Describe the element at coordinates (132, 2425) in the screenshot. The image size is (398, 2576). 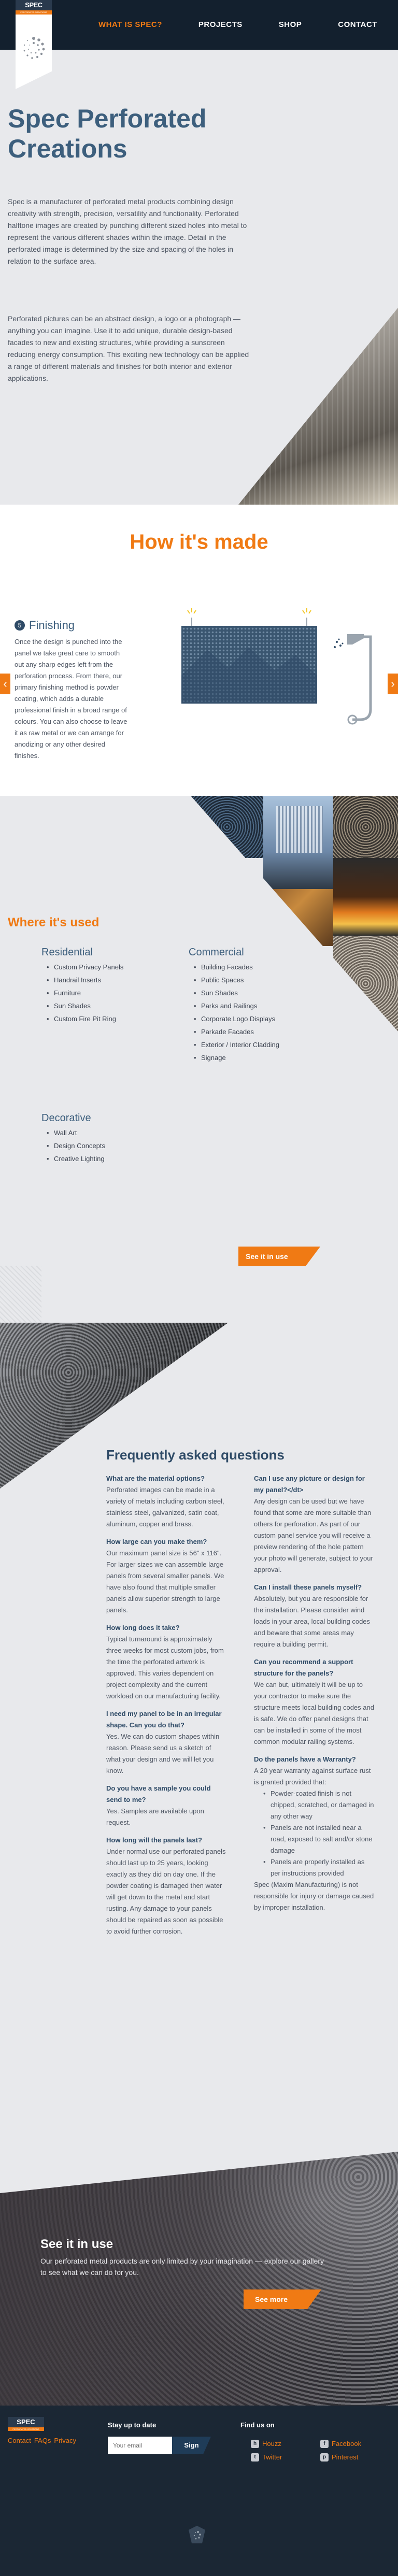
I see `newsletter-title: Stay up to date` at that location.